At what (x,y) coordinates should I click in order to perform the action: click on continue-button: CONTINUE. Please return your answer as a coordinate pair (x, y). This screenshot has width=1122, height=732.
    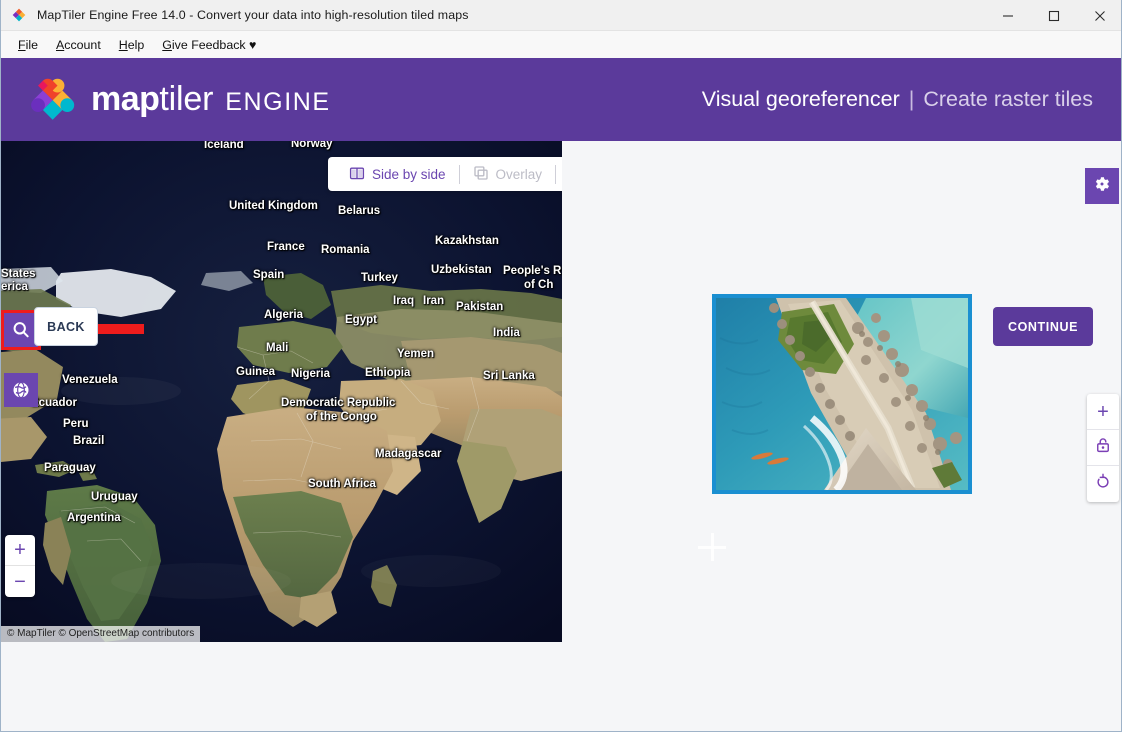
    Looking at the image, I should click on (1043, 326).